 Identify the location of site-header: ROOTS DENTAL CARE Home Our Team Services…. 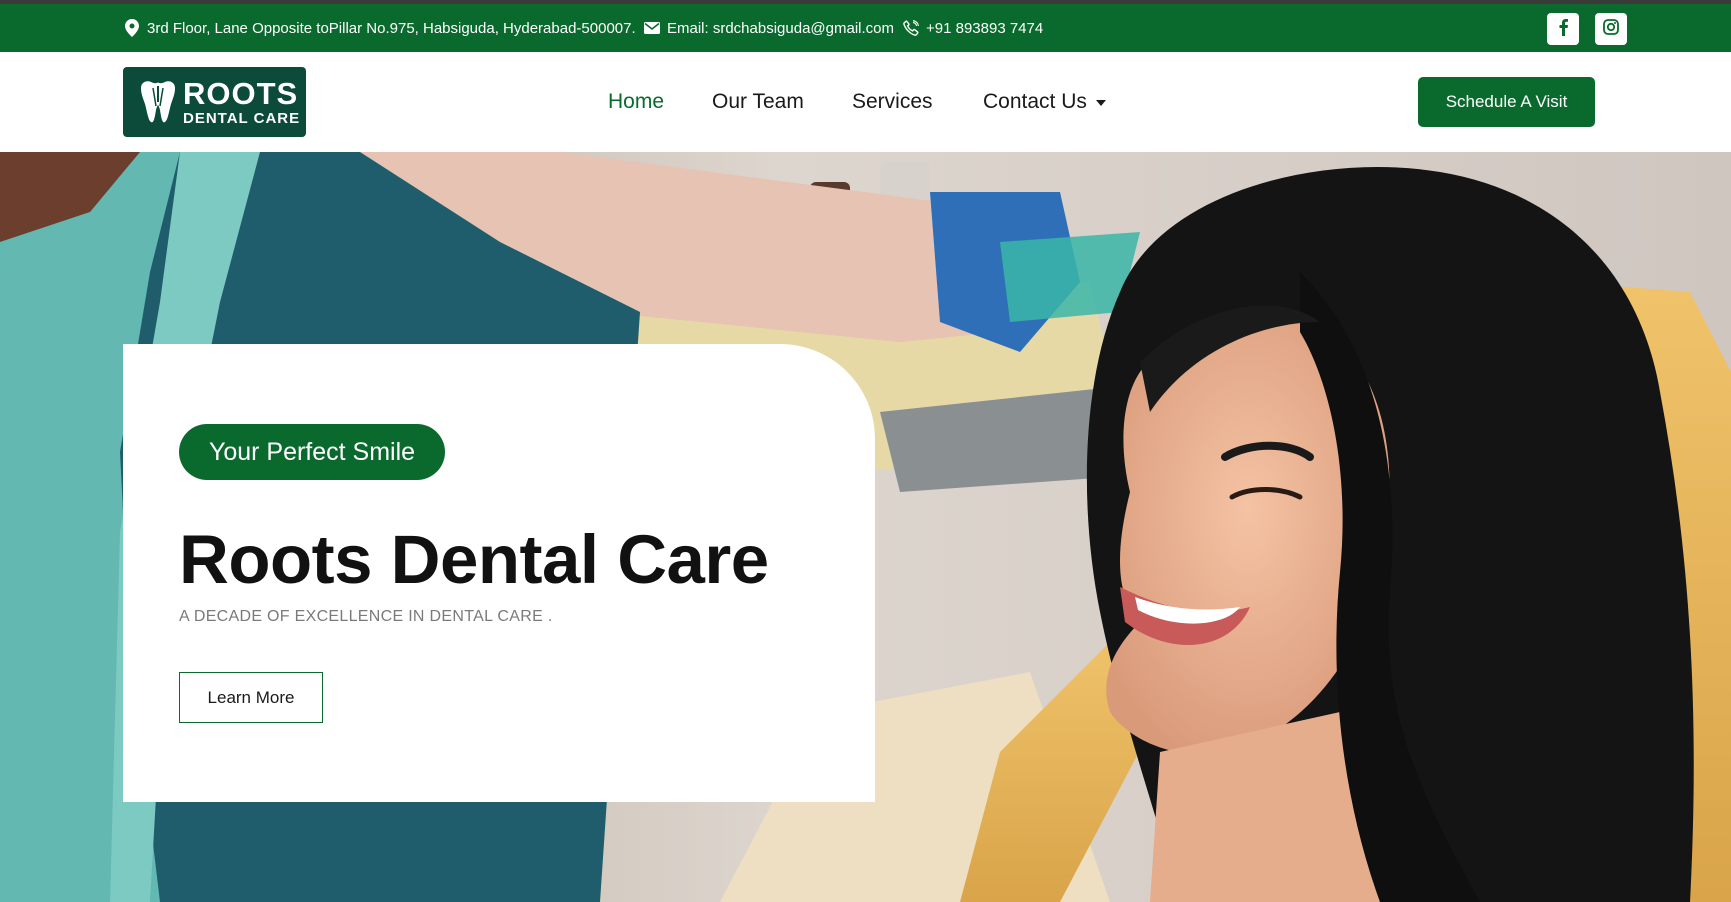
(865, 102).